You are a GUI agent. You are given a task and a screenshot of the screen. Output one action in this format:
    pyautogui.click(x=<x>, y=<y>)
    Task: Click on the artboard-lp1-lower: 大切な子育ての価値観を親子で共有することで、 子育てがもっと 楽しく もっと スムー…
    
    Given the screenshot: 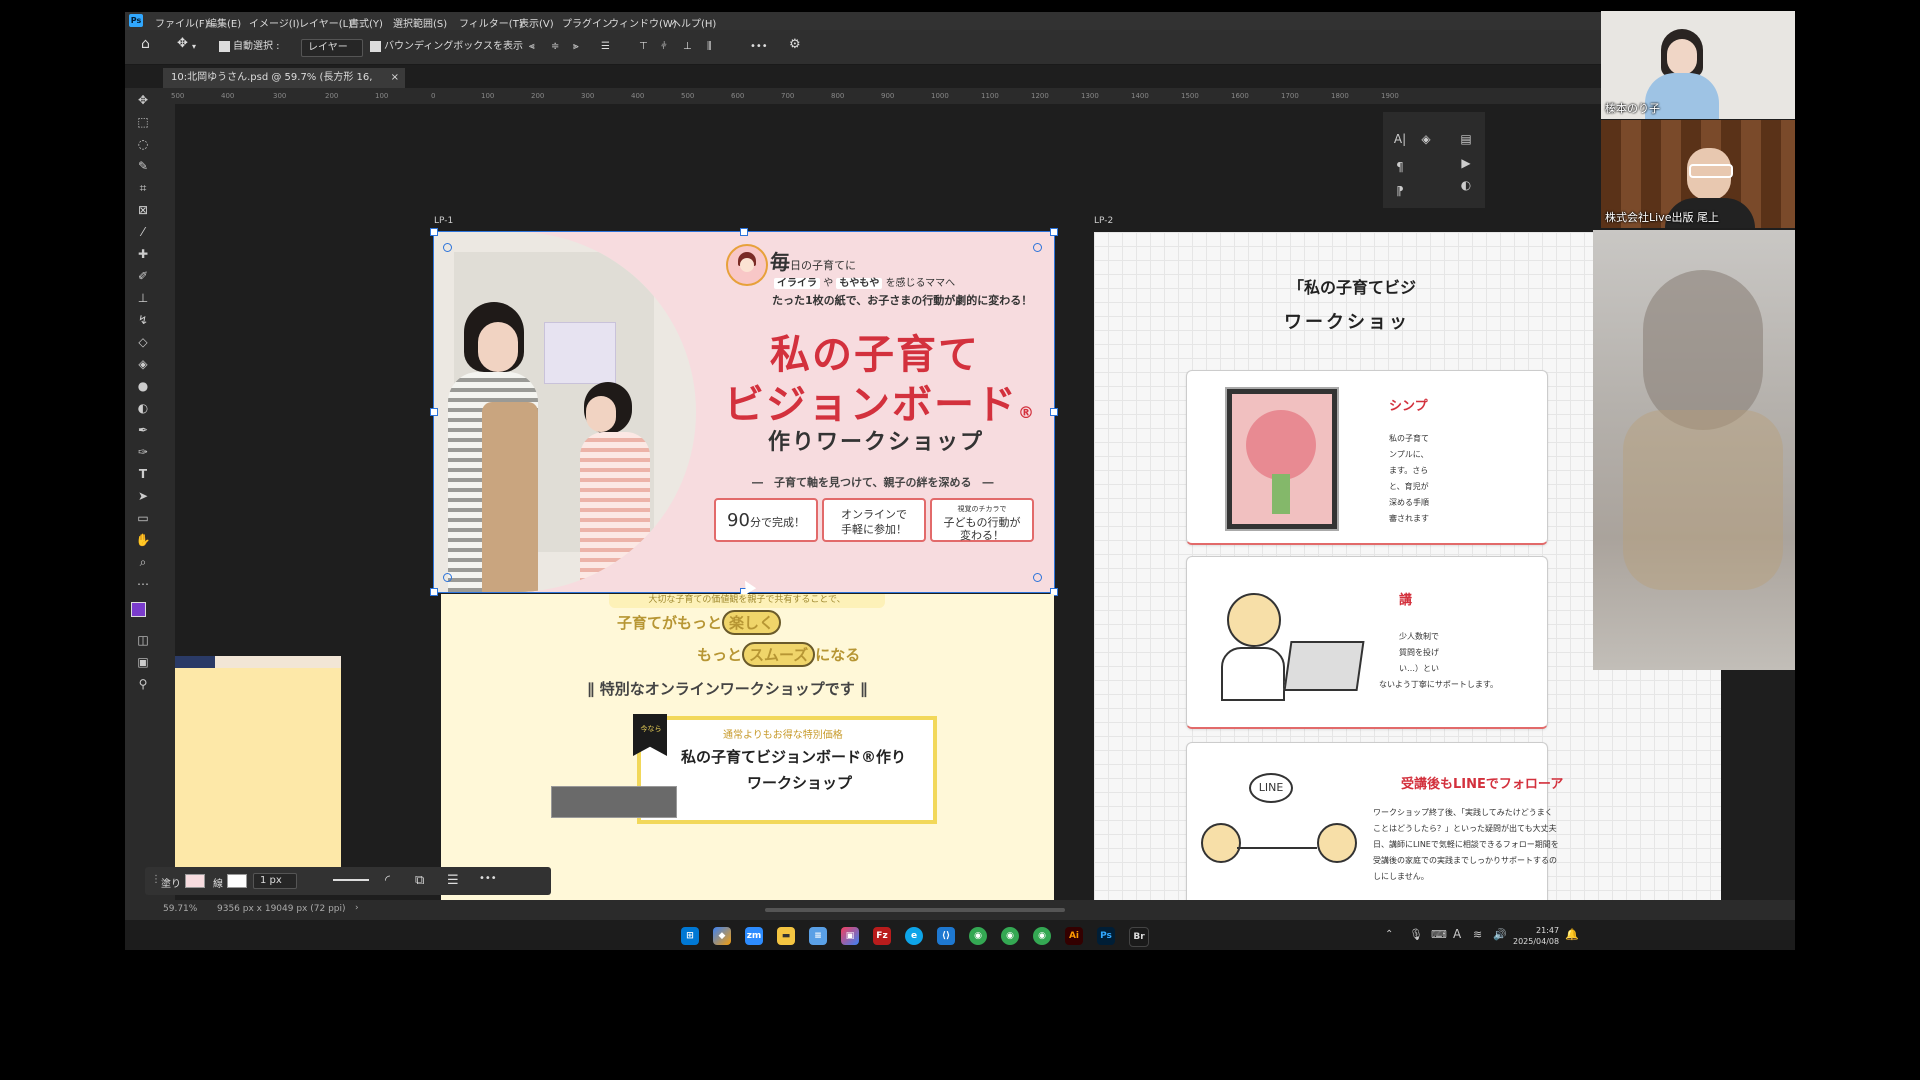 What is the action you would take?
    pyautogui.click(x=747, y=747)
    